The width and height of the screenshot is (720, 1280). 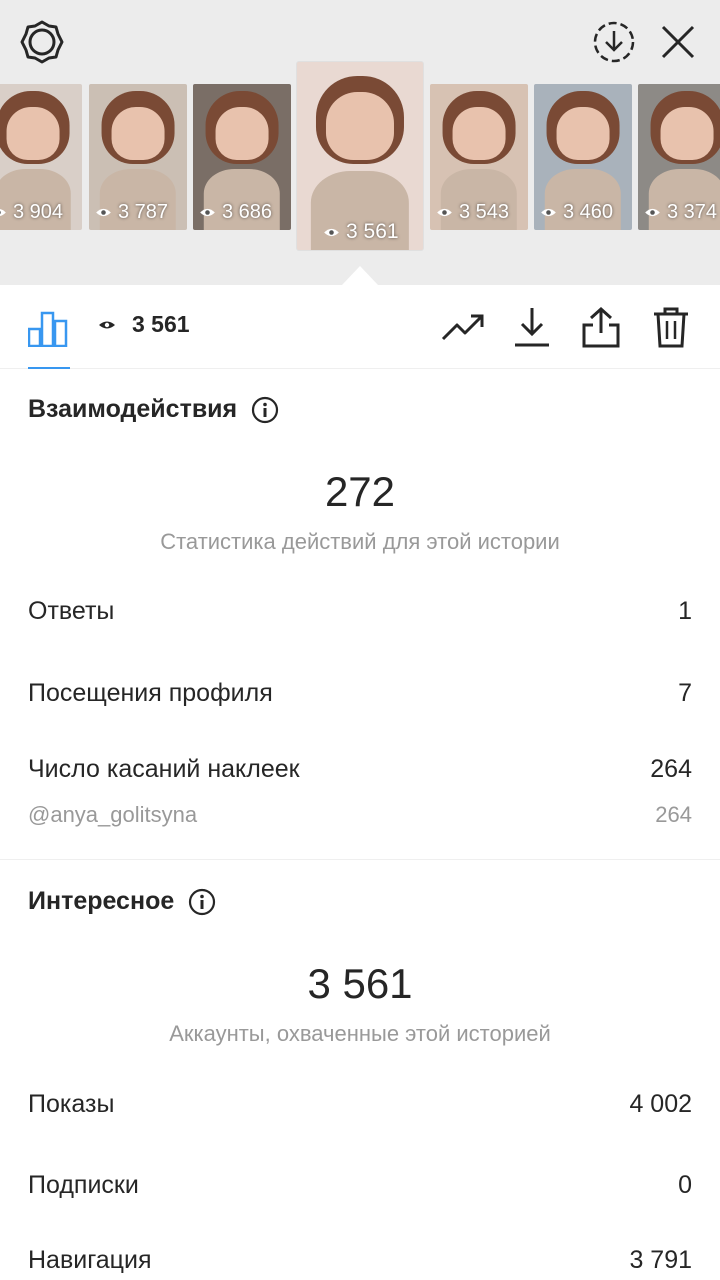 I want to click on trash-icon, so click(x=671, y=327).